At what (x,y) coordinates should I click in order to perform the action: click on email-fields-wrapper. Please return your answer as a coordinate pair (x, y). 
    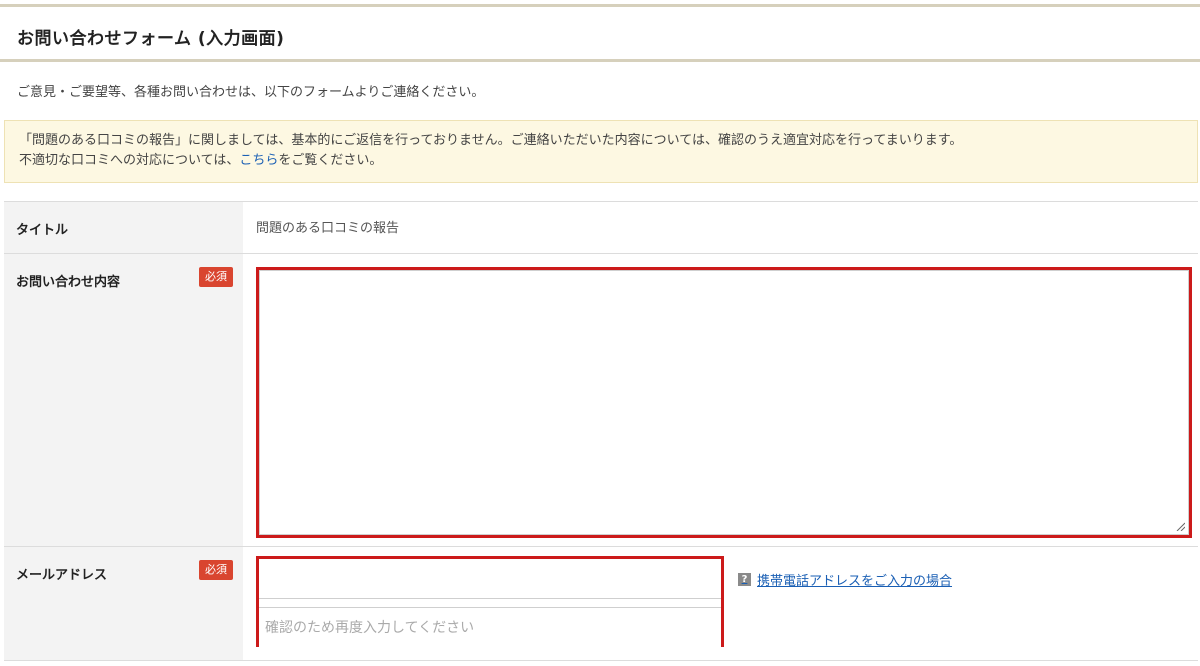
    Looking at the image, I should click on (490, 601).